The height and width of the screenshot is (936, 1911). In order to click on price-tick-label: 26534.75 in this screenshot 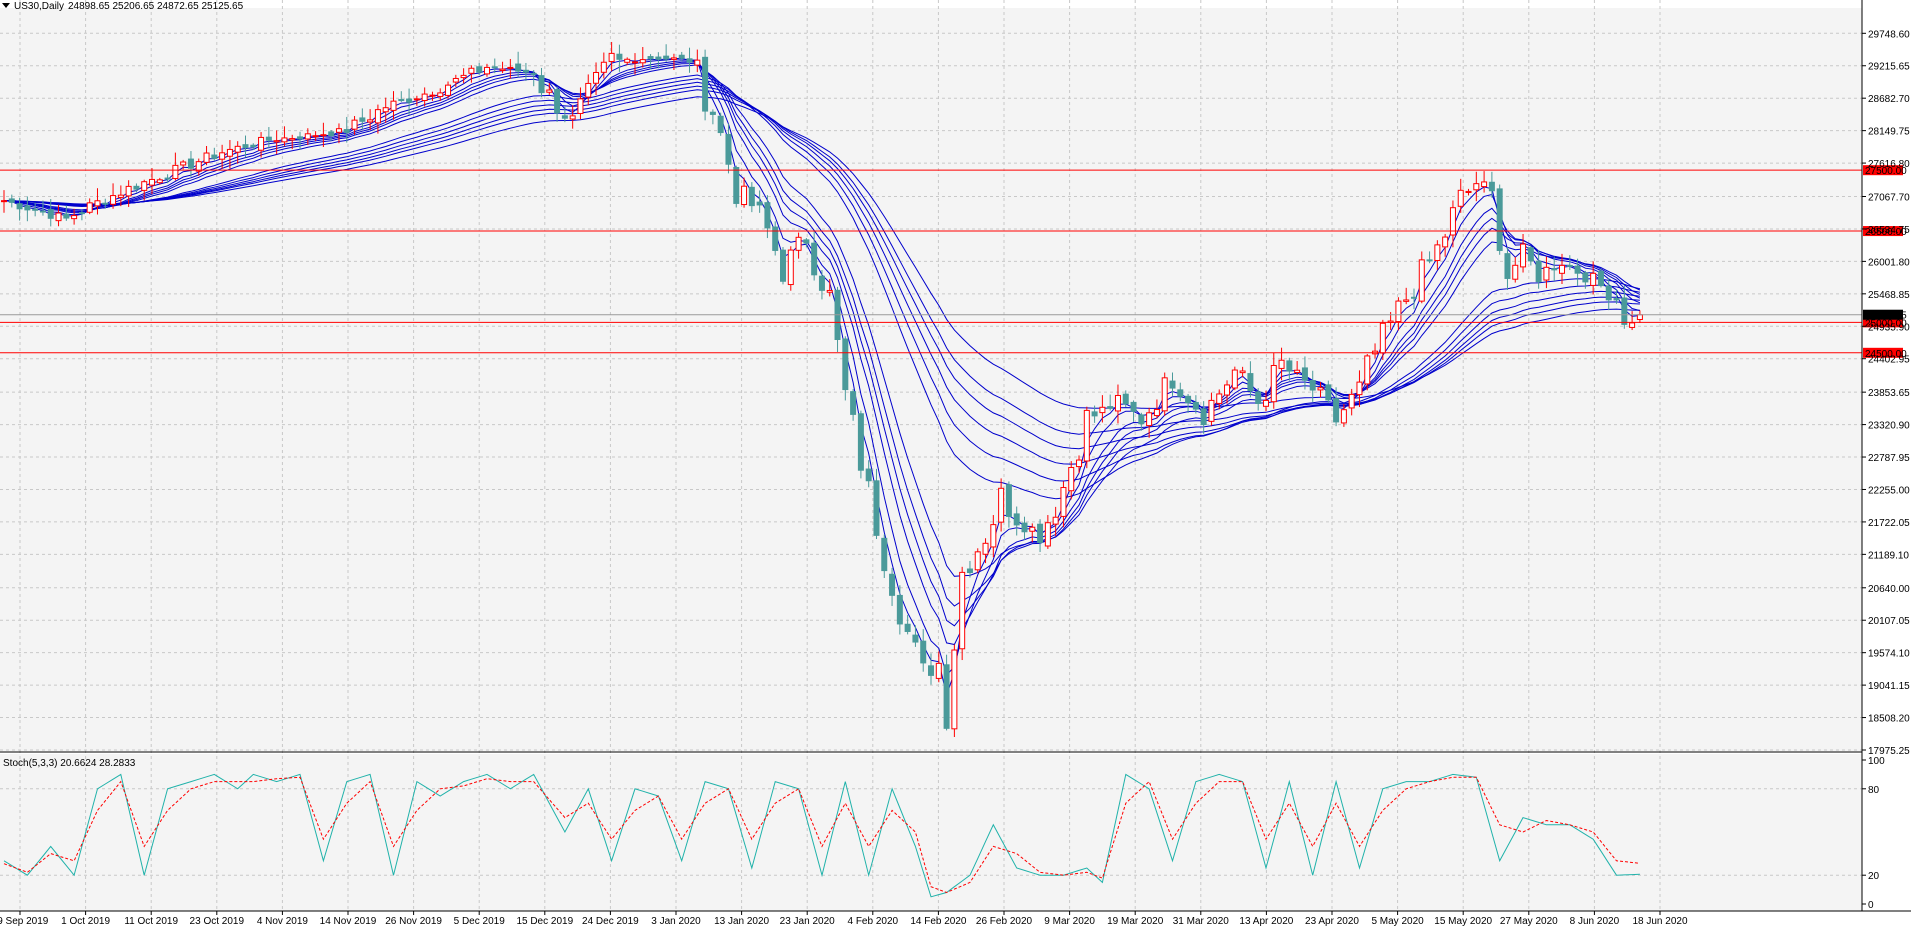, I will do `click(1889, 230)`.